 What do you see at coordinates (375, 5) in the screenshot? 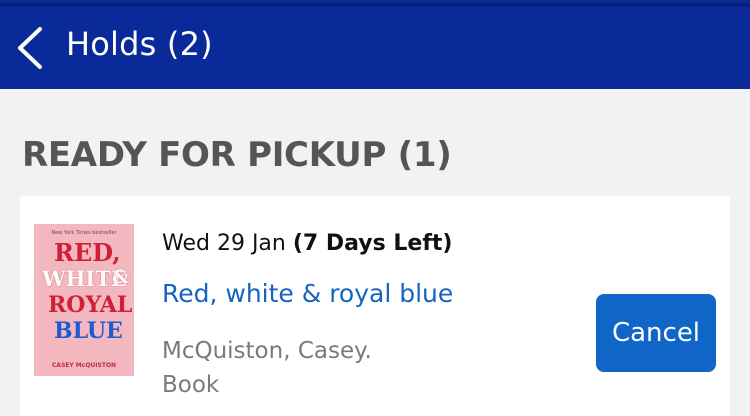
I see `status-strip` at bounding box center [375, 5].